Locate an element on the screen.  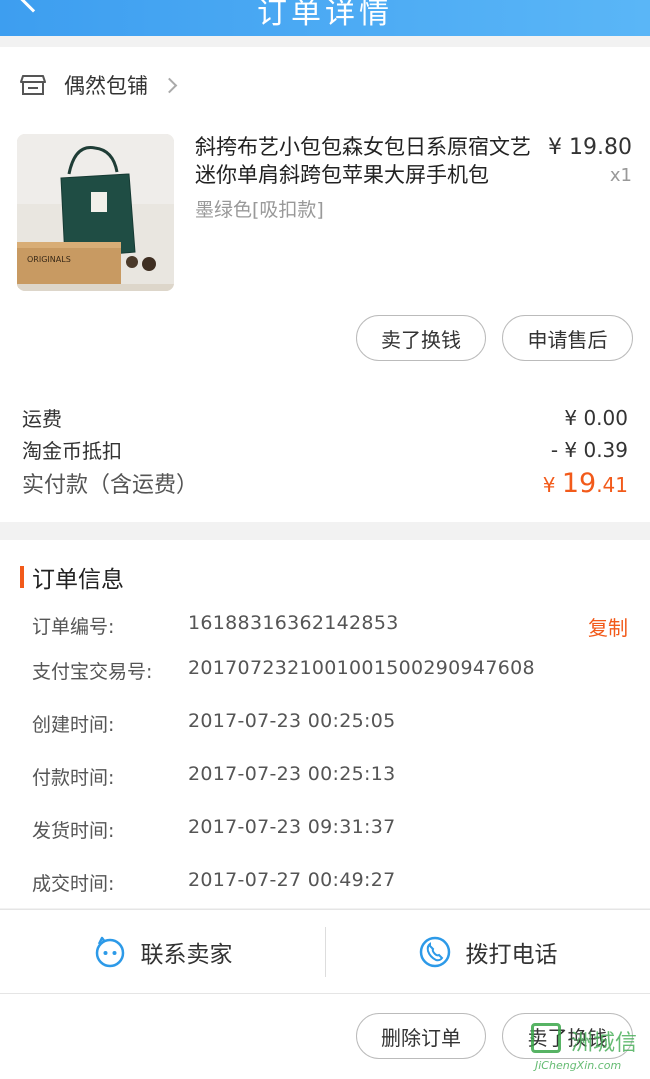
paid-amount-row: 实付款（含运费） ¥ 19.41 is located at coordinates (325, 483).